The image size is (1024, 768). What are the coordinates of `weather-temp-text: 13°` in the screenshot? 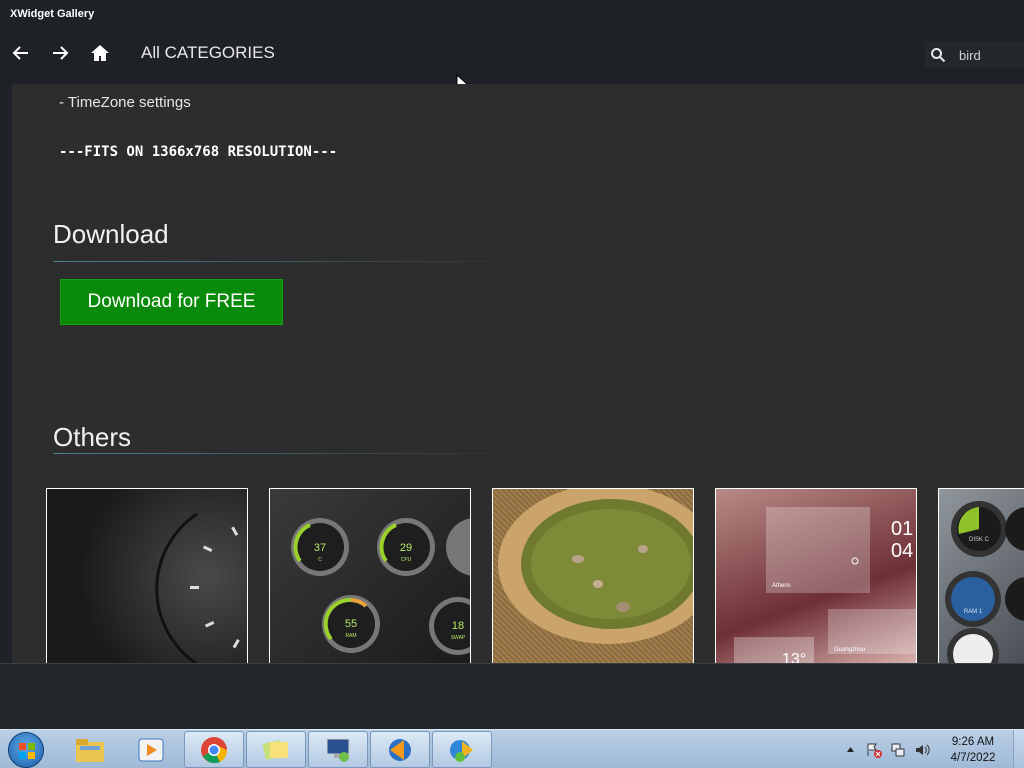 It's located at (794, 657).